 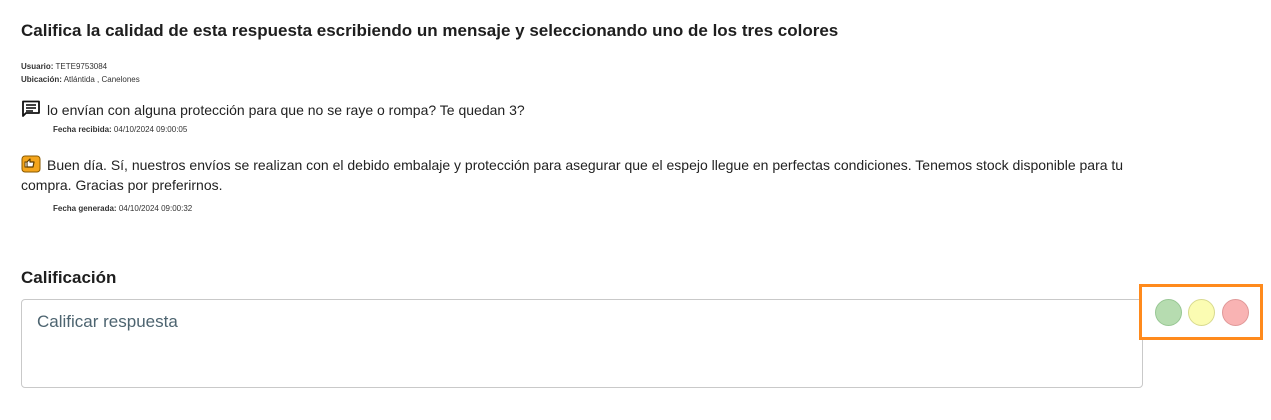 I want to click on rating-section-title: Calificación, so click(x=69, y=277).